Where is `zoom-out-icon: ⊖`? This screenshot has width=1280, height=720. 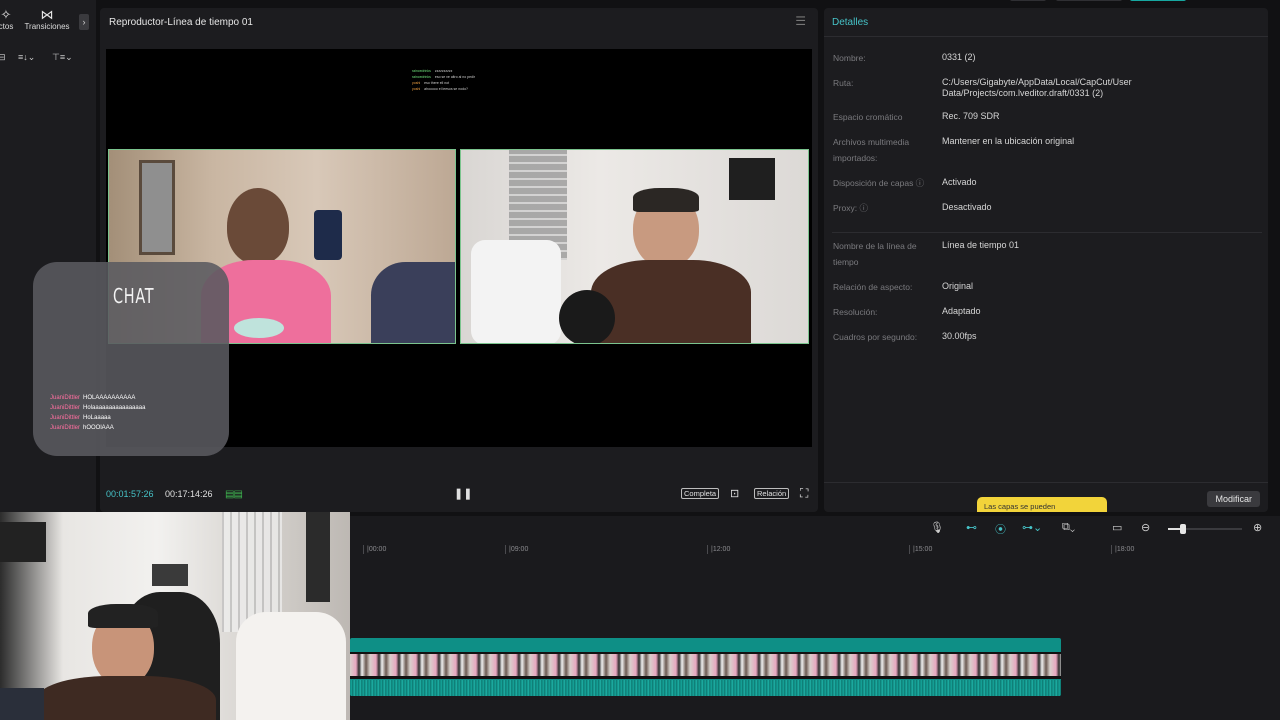
zoom-out-icon: ⊖ is located at coordinates (1145, 527).